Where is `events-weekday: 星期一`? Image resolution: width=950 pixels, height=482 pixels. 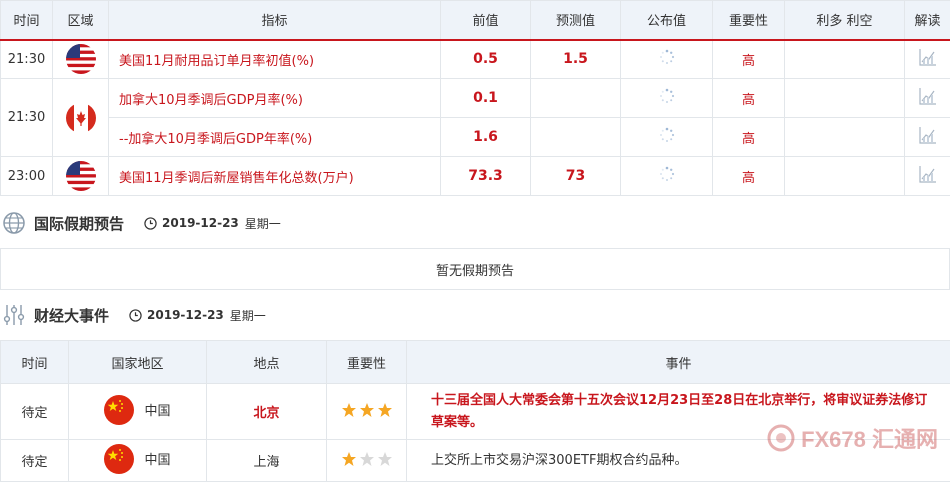
events-weekday: 星期一 is located at coordinates (248, 315).